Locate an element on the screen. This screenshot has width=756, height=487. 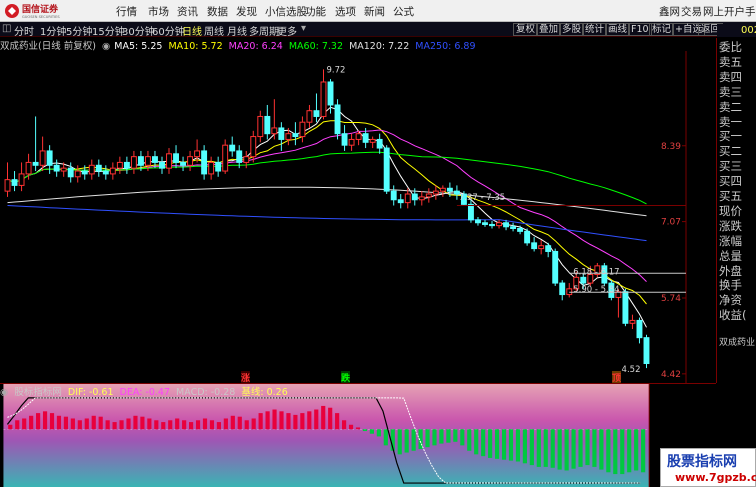
quote-row-12: 涨跌 is located at coordinates (730, 226).